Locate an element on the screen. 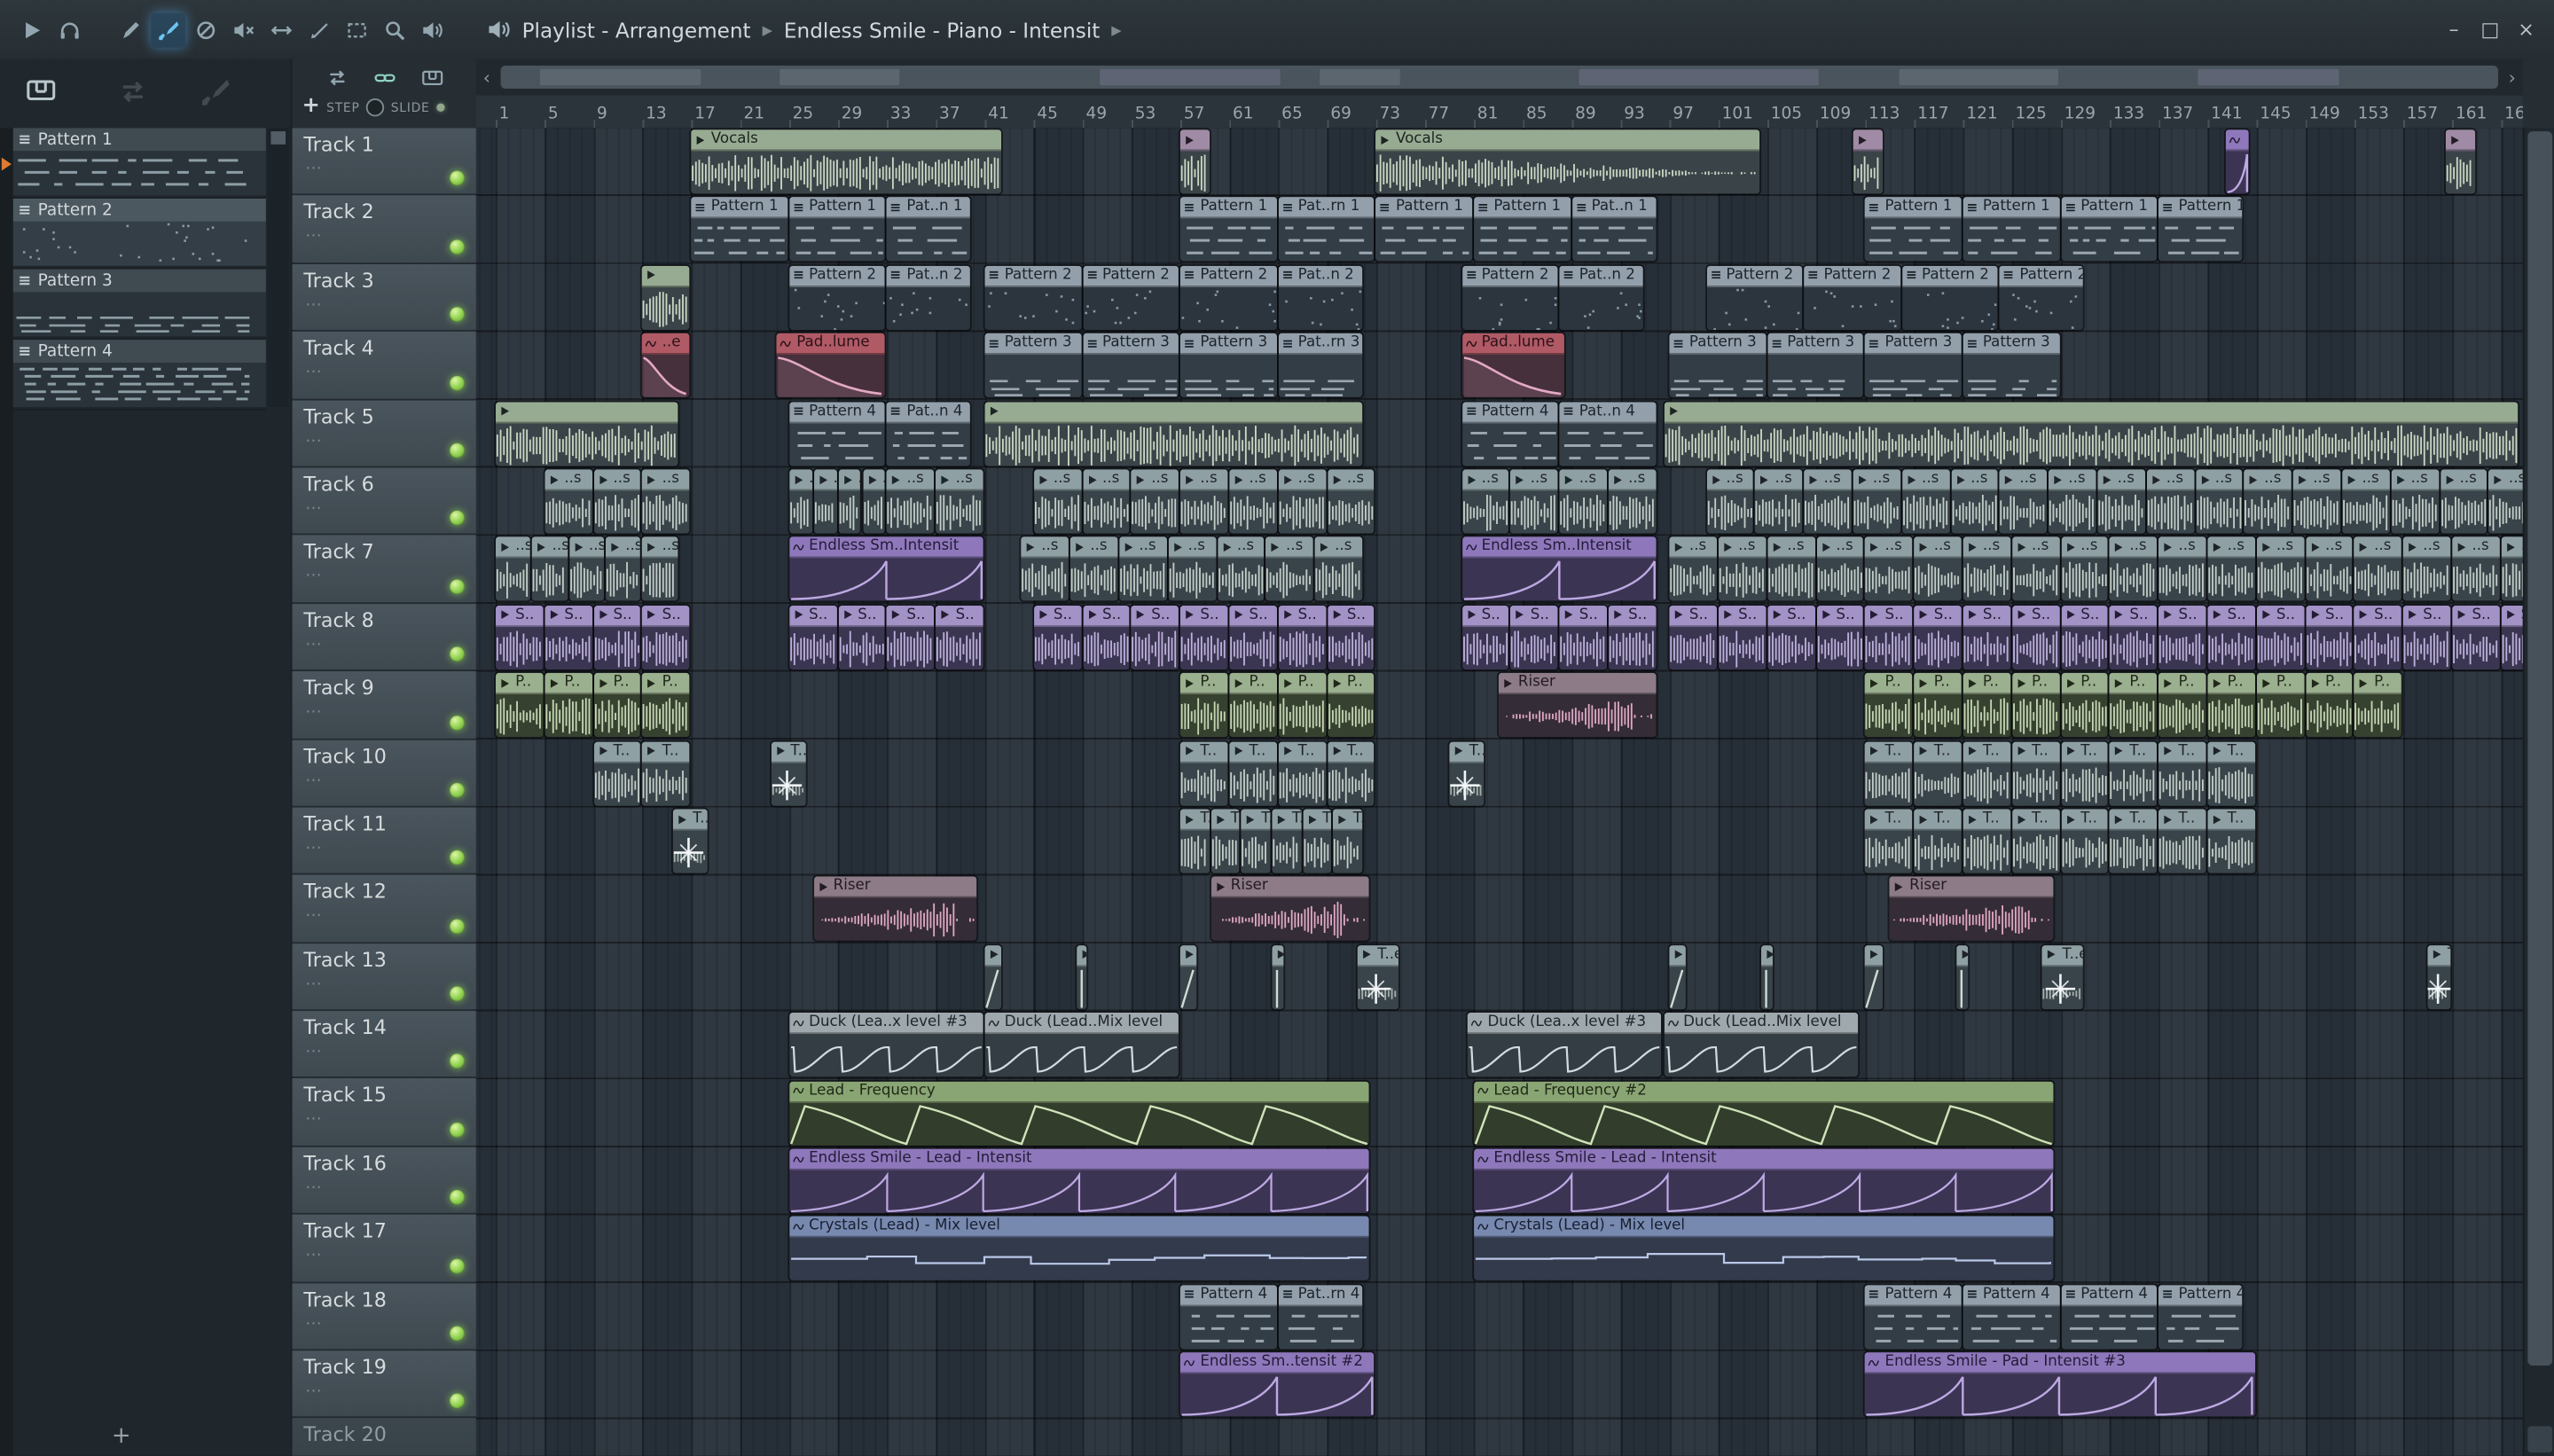 This screenshot has height=1456, width=2554. step-toggle is located at coordinates (375, 107).